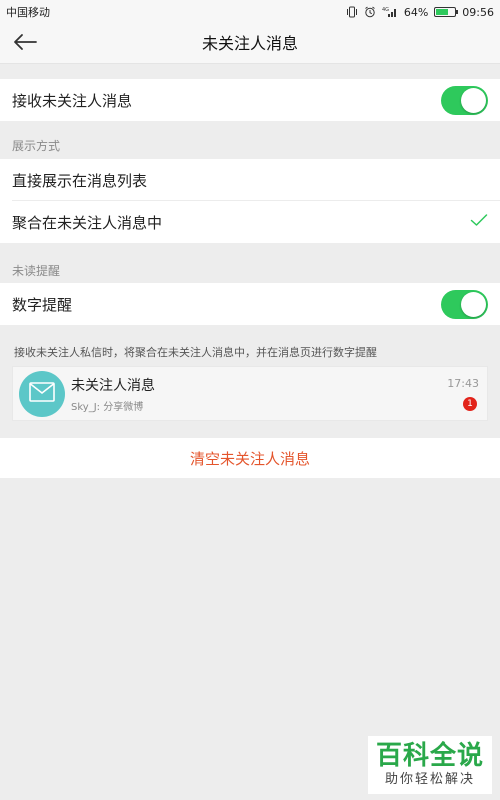 This screenshot has height=800, width=500. What do you see at coordinates (36, 271) in the screenshot?
I see `unread-section-header: 未读提醒` at bounding box center [36, 271].